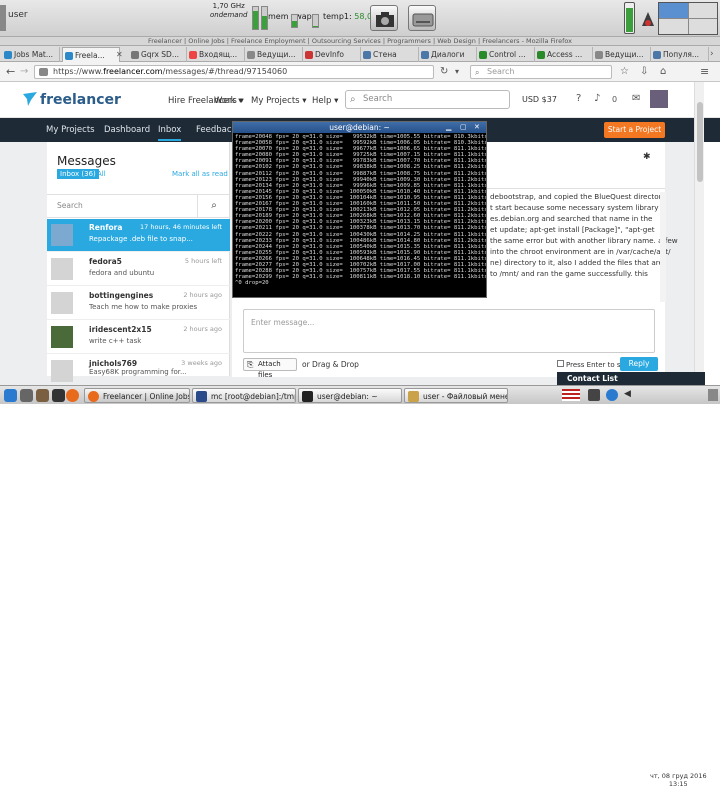 Image resolution: width=720 pixels, height=788 pixels. Describe the element at coordinates (541, 72) in the screenshot. I see `browser-search-input: ⌕ Search` at that location.